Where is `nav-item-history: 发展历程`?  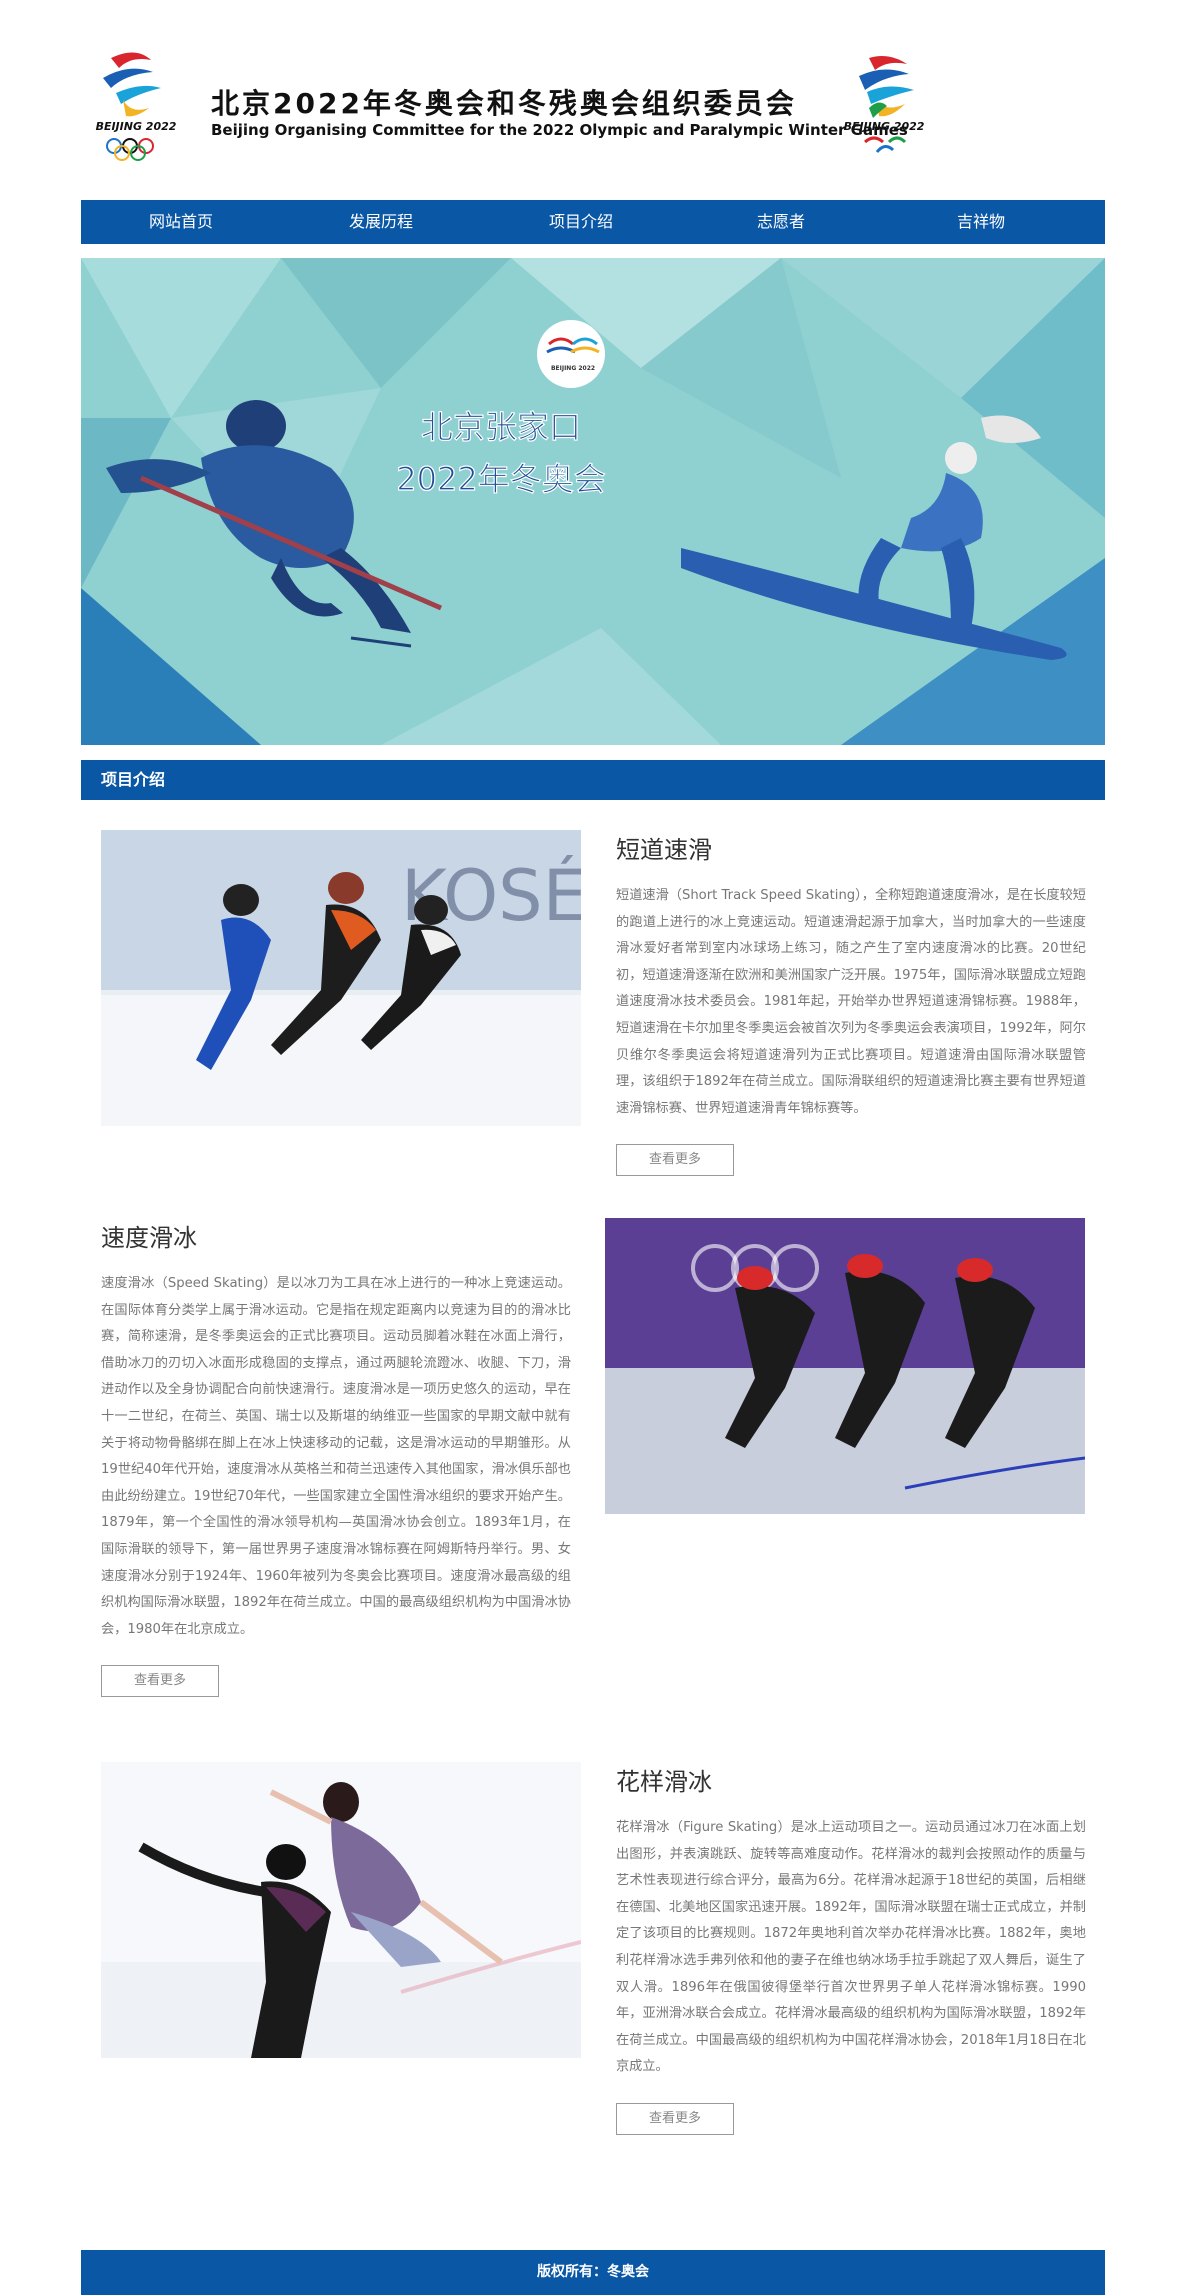 nav-item-history: 发展历程 is located at coordinates (381, 222).